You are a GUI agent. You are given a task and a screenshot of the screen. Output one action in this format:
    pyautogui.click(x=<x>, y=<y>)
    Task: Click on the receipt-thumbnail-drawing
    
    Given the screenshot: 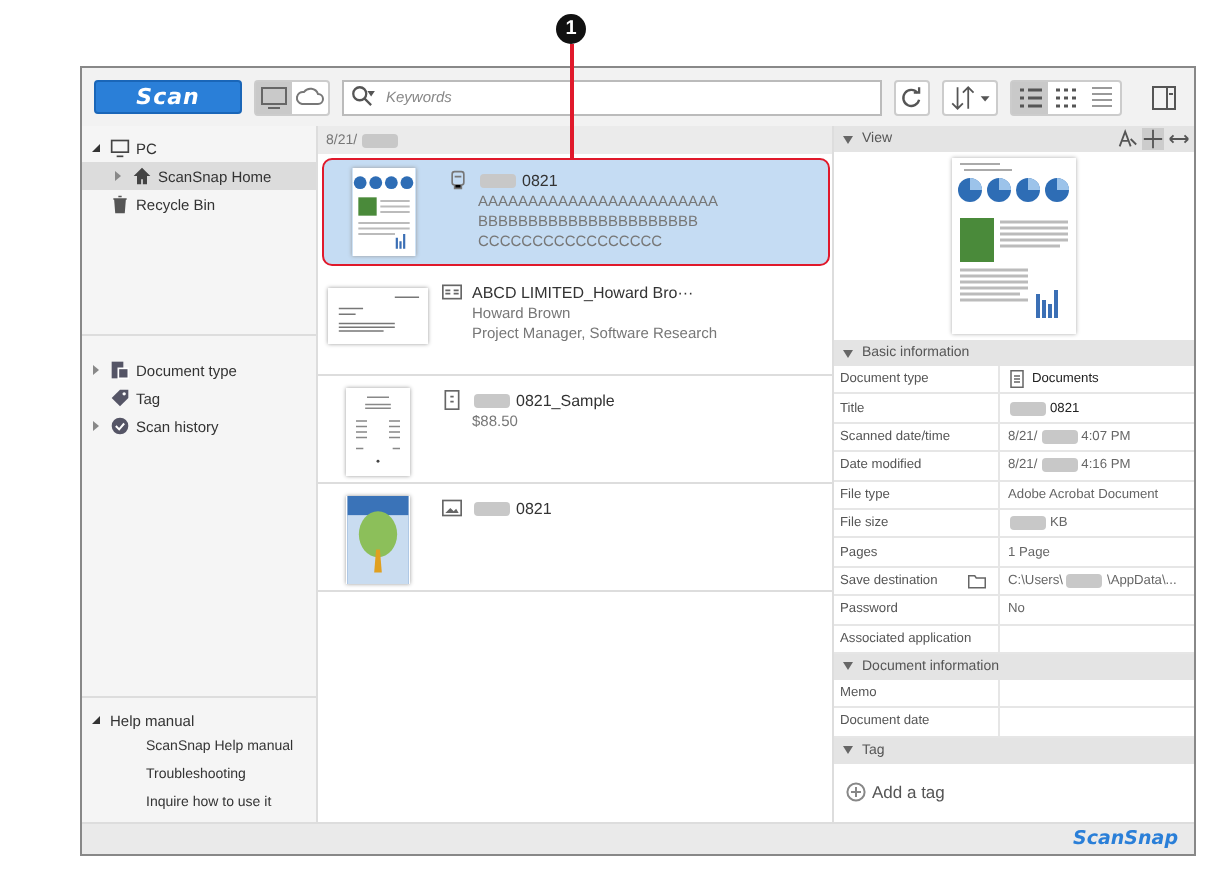 What is the action you would take?
    pyautogui.click(x=378, y=432)
    